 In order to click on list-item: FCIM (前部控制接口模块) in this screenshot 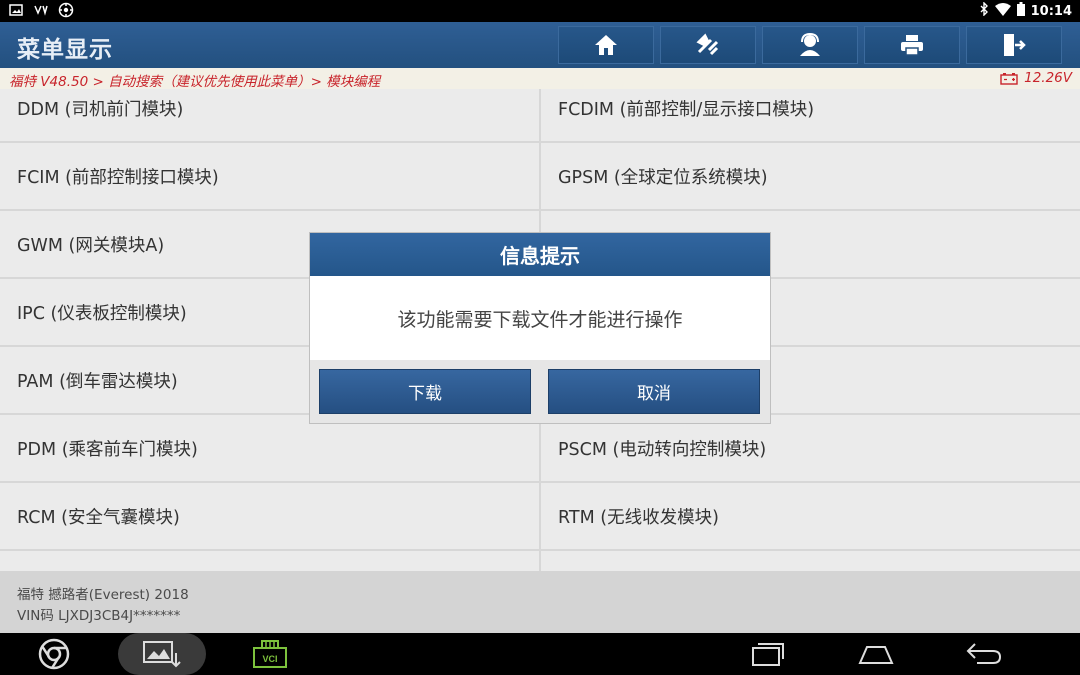, I will do `click(269, 176)`.